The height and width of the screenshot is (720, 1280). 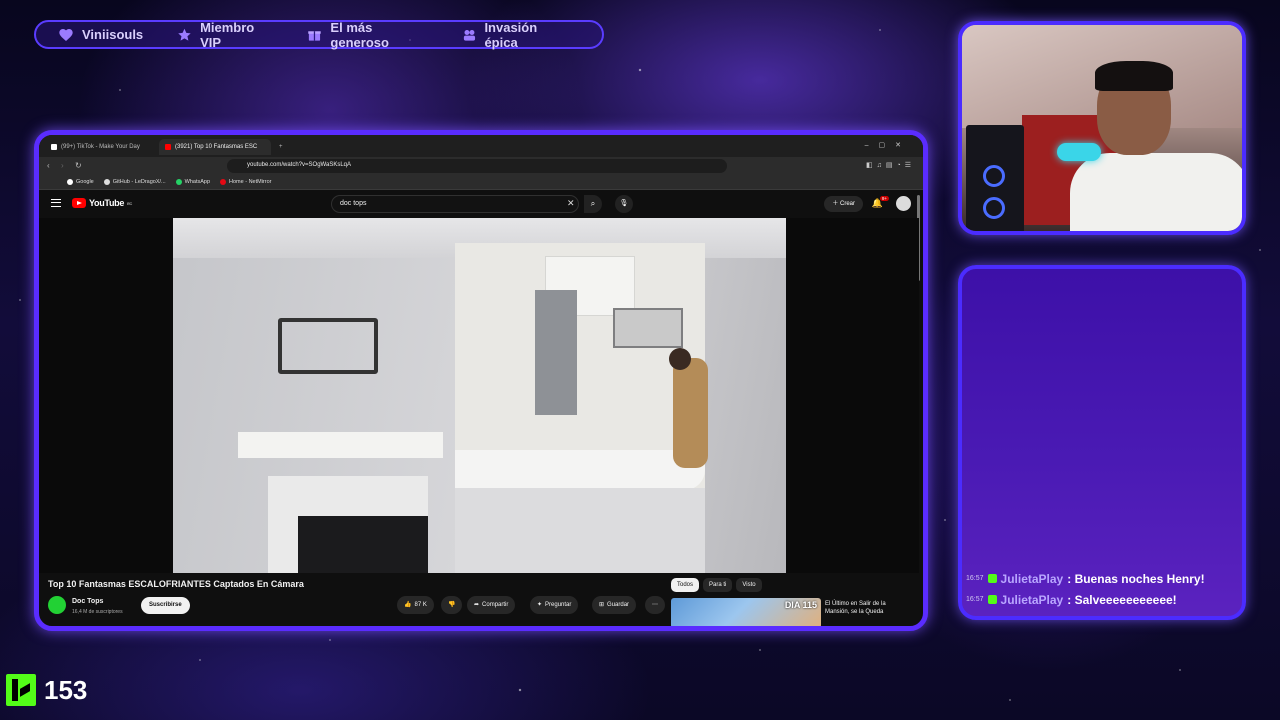 What do you see at coordinates (455, 204) in the screenshot?
I see `search-input: doc tops` at bounding box center [455, 204].